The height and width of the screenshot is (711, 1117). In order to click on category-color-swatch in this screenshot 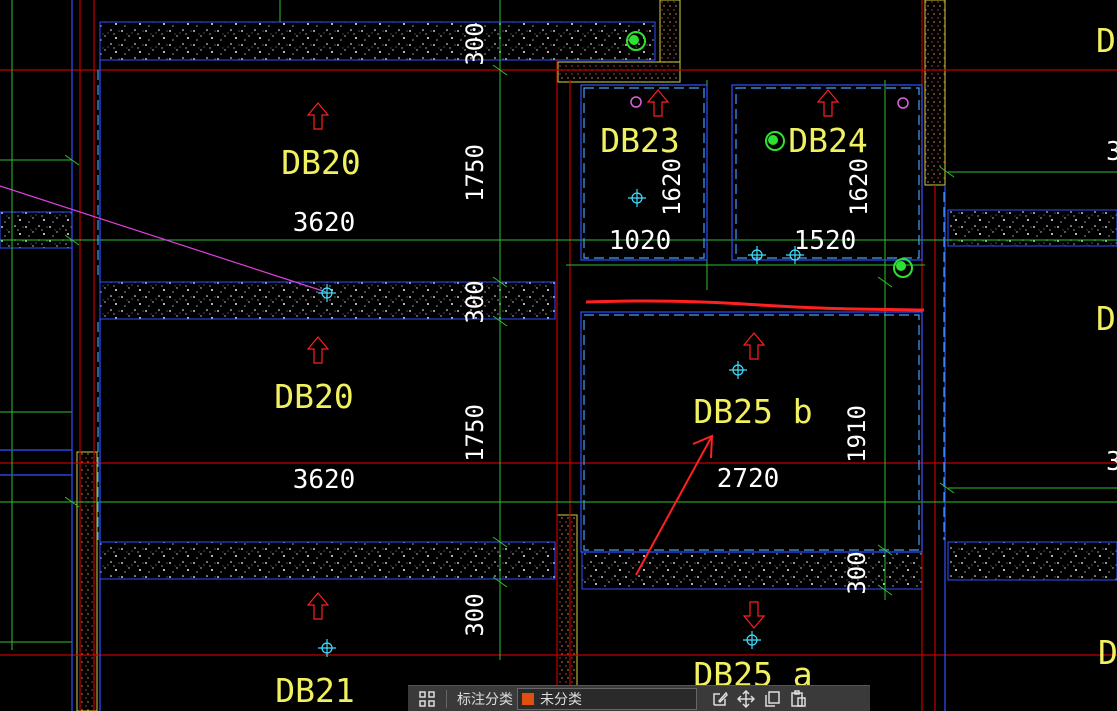, I will do `click(528, 698)`.